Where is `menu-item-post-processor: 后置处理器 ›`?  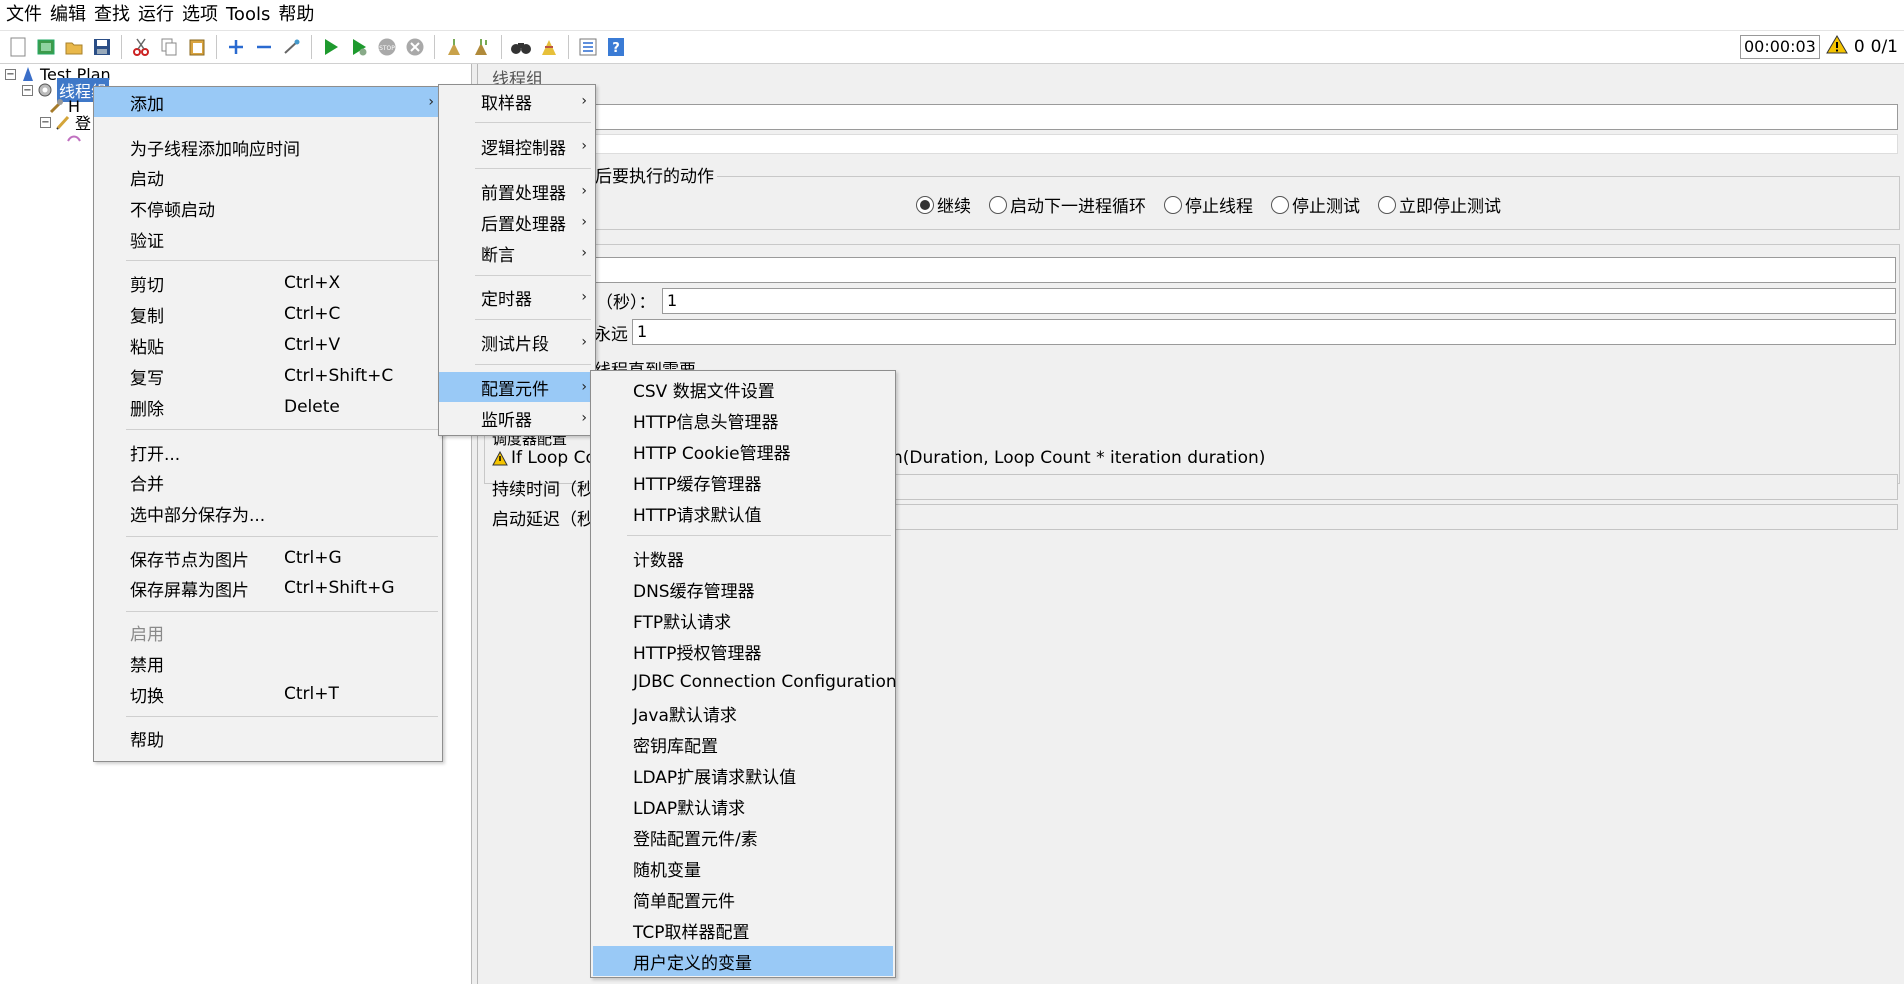
menu-item-post-processor: 后置处理器 › is located at coordinates (517, 222).